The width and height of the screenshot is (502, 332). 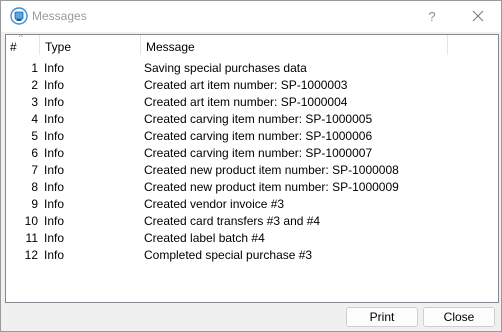 I want to click on row-message: Created art item number: SP-1000004, so click(x=246, y=102).